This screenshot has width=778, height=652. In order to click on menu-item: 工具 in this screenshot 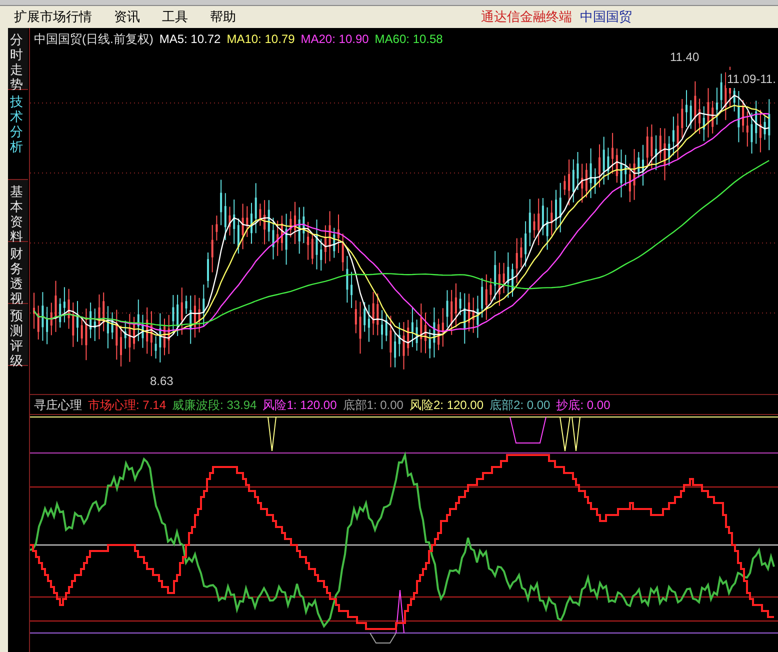, I will do `click(175, 17)`.